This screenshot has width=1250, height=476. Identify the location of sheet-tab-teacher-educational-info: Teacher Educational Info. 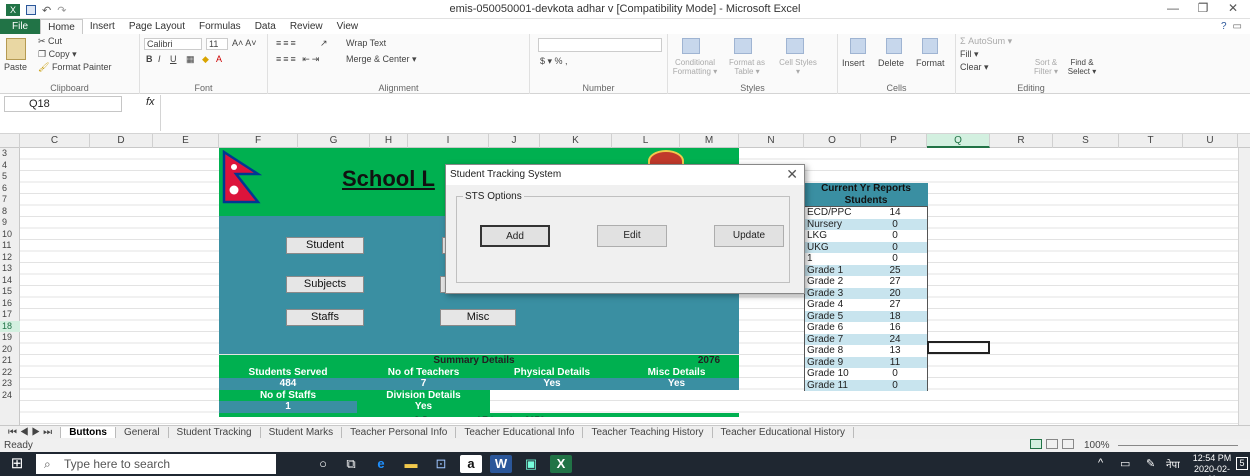
(520, 432).